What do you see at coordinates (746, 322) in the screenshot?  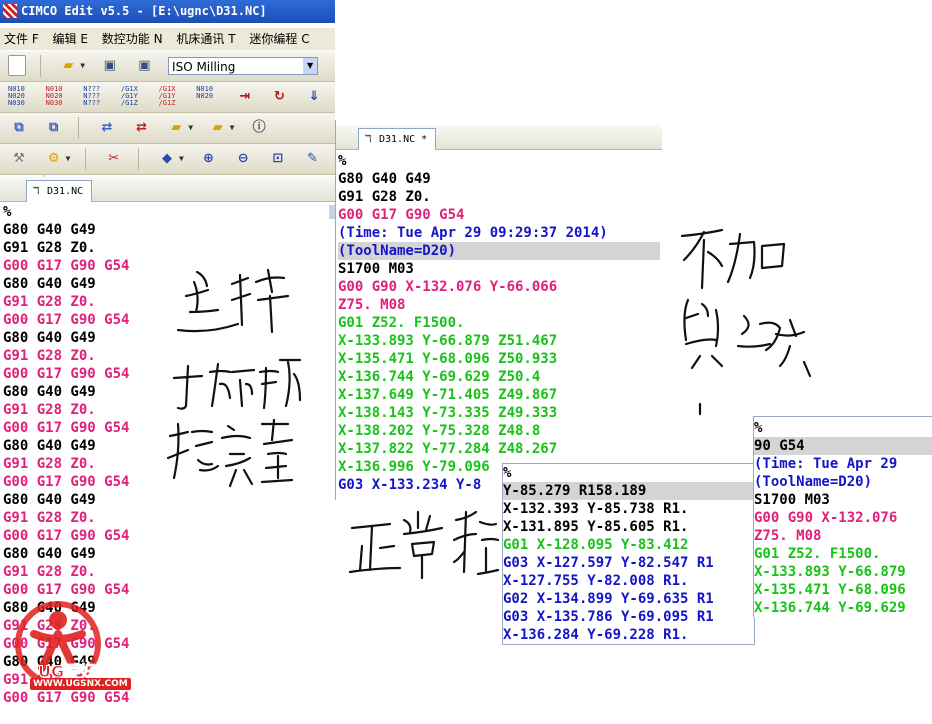 I see `handwritten-note-right` at bounding box center [746, 322].